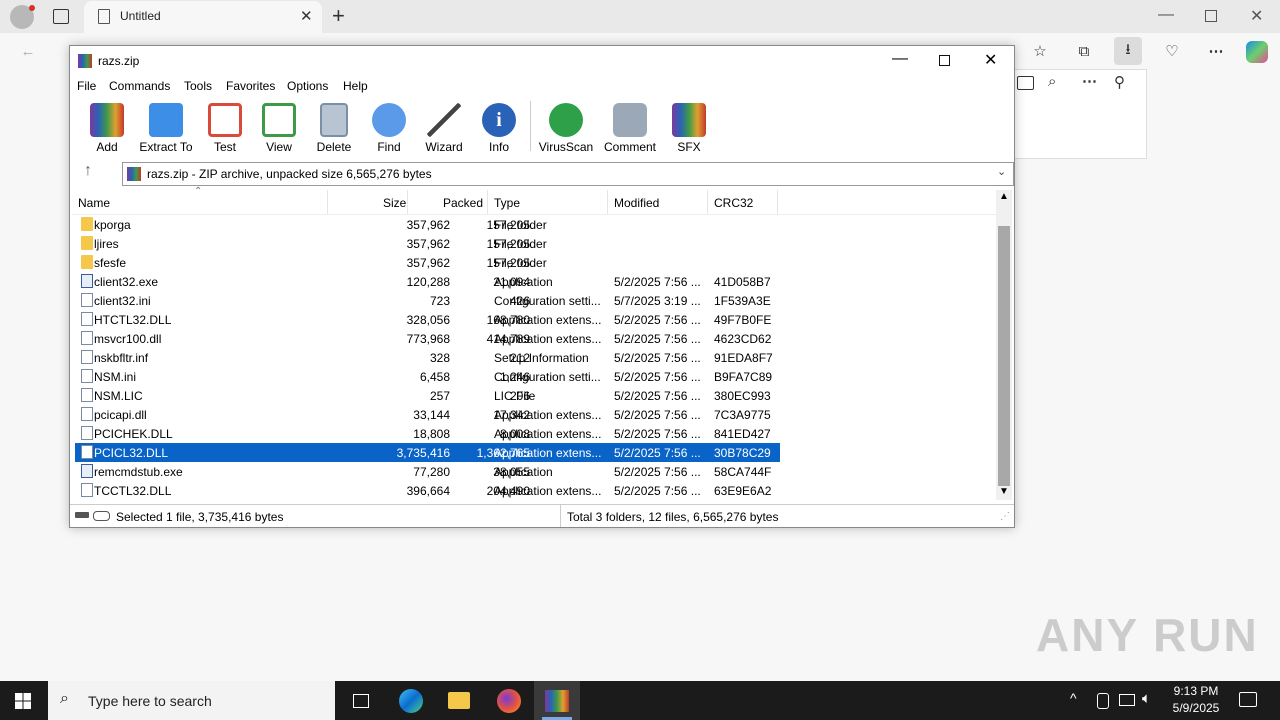 The width and height of the screenshot is (1280, 720). What do you see at coordinates (990, 60) in the screenshot?
I see `close-icon: ✕` at bounding box center [990, 60].